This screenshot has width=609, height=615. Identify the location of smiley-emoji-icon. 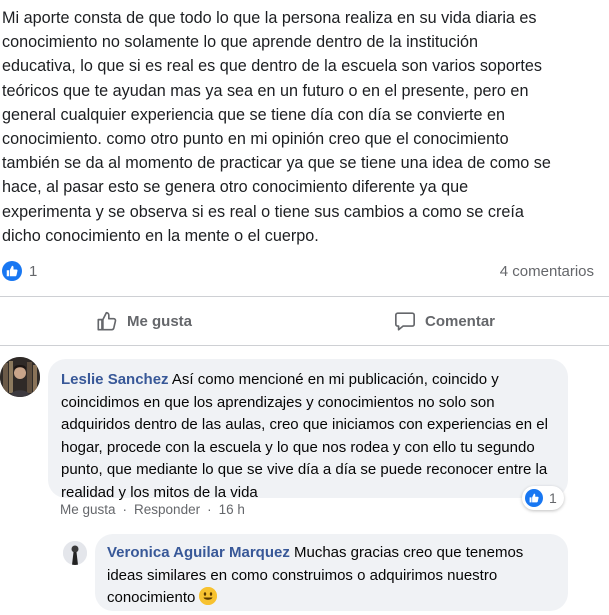
(208, 596).